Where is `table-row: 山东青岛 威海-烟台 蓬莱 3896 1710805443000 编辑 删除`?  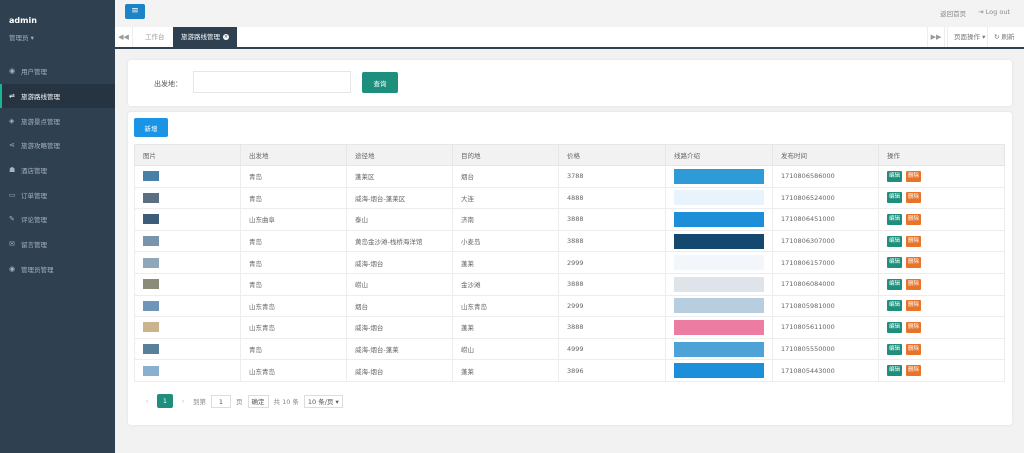 table-row: 山东青岛 威海-烟台 蓬莱 3896 1710805443000 编辑 删除 is located at coordinates (569, 370).